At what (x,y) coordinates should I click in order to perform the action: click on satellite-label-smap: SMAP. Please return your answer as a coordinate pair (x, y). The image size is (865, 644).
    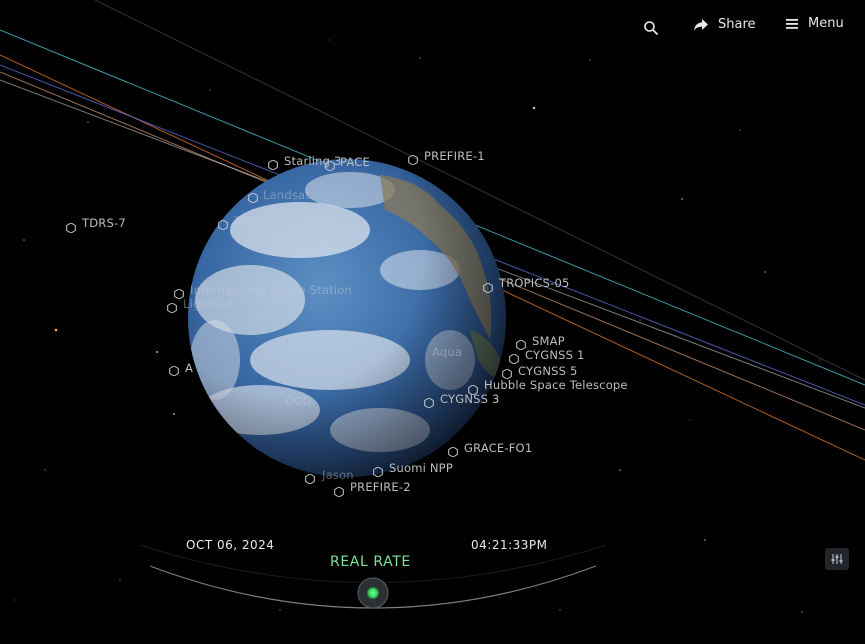
    Looking at the image, I should click on (548, 341).